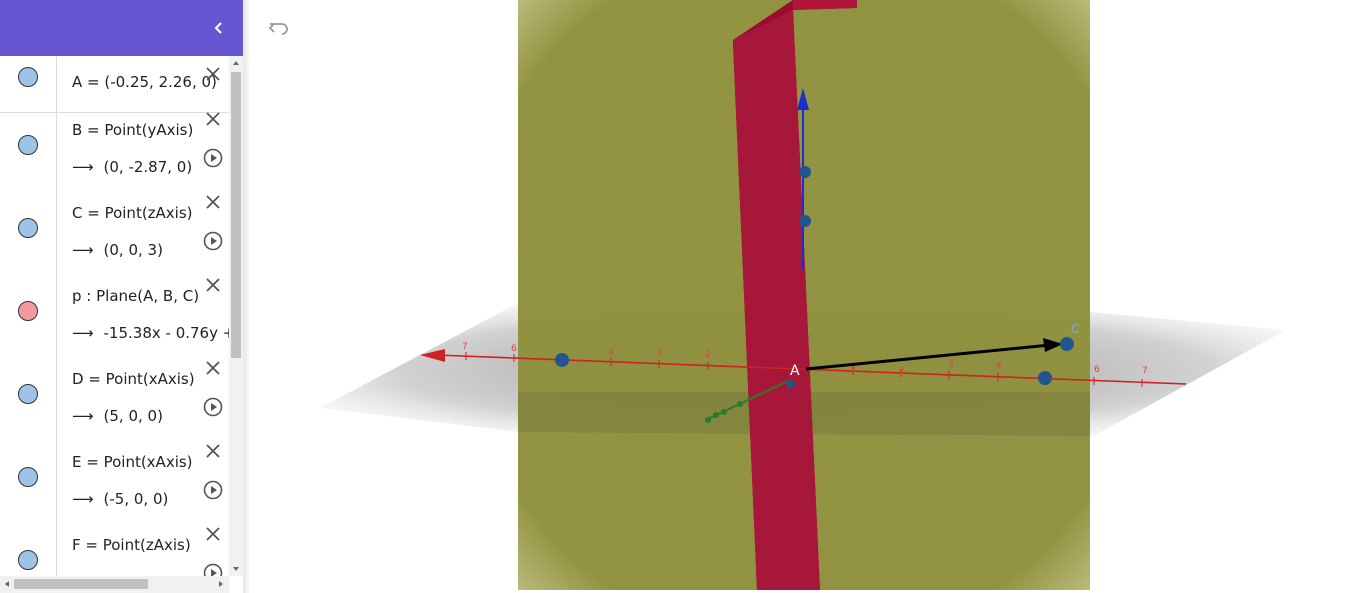  I want to click on scroll-left-icon, so click(7, 584).